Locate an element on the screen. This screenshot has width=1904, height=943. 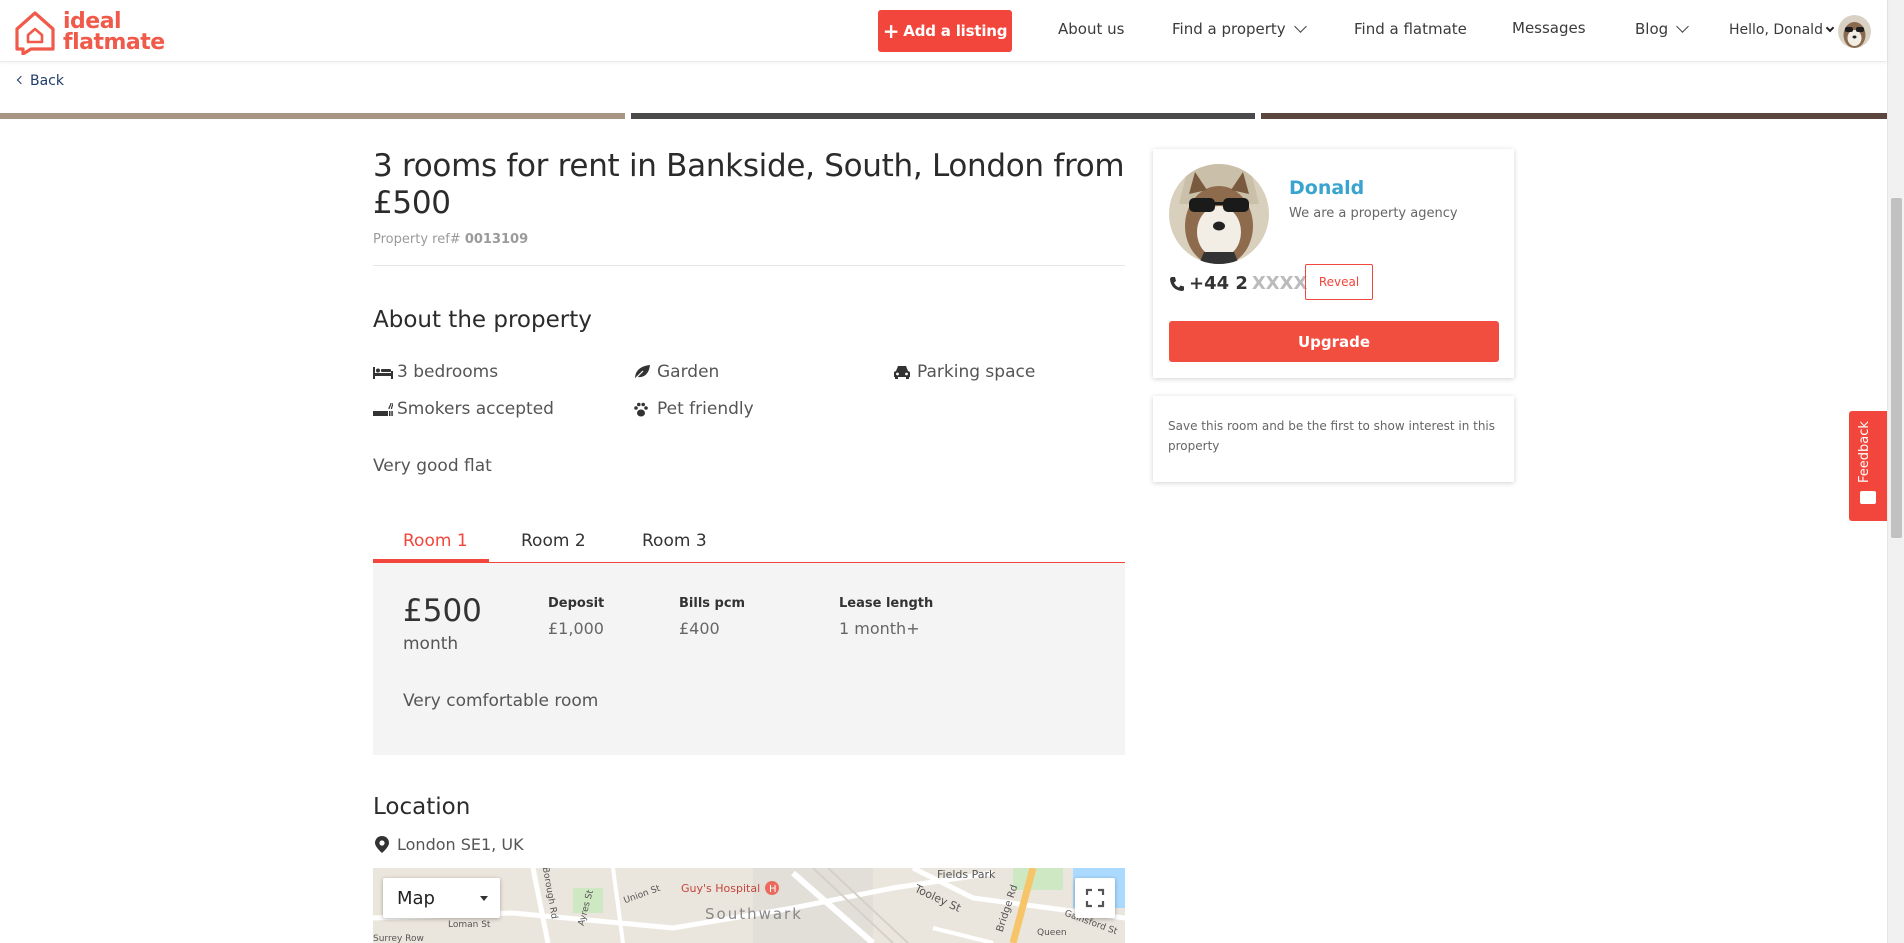
divider is located at coordinates (749, 265).